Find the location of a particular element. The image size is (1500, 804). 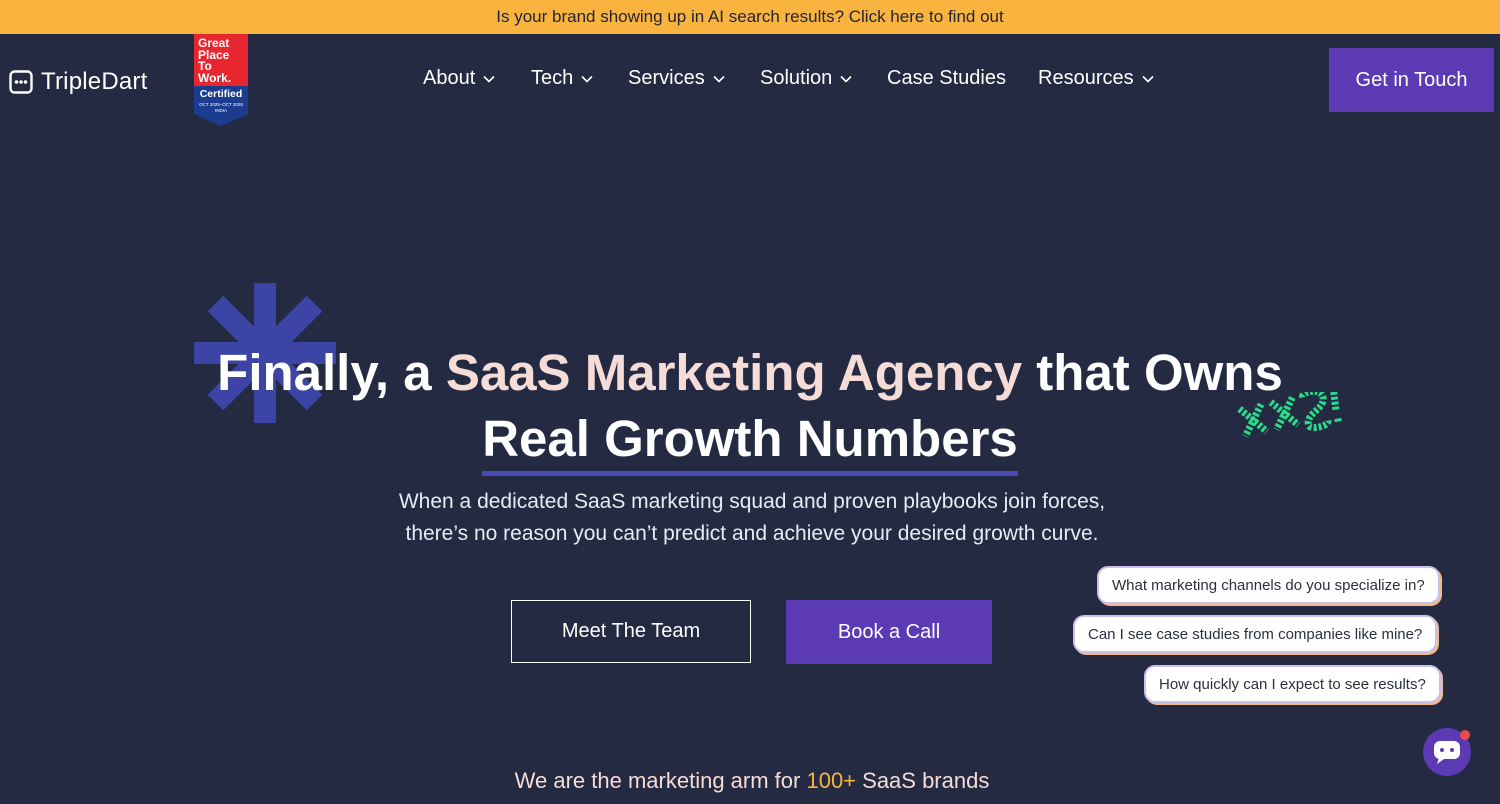

get-in-touch-button: Get in Touch is located at coordinates (1411, 80).